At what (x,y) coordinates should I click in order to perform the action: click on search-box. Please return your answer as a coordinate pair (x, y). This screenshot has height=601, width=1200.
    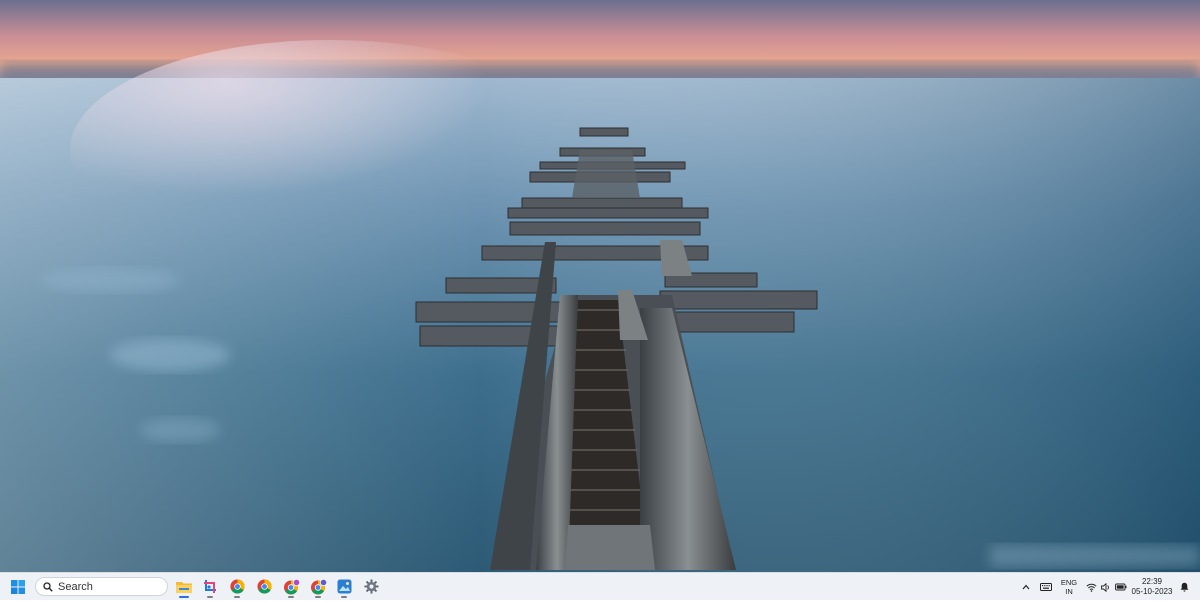
    Looking at the image, I should click on (101, 586).